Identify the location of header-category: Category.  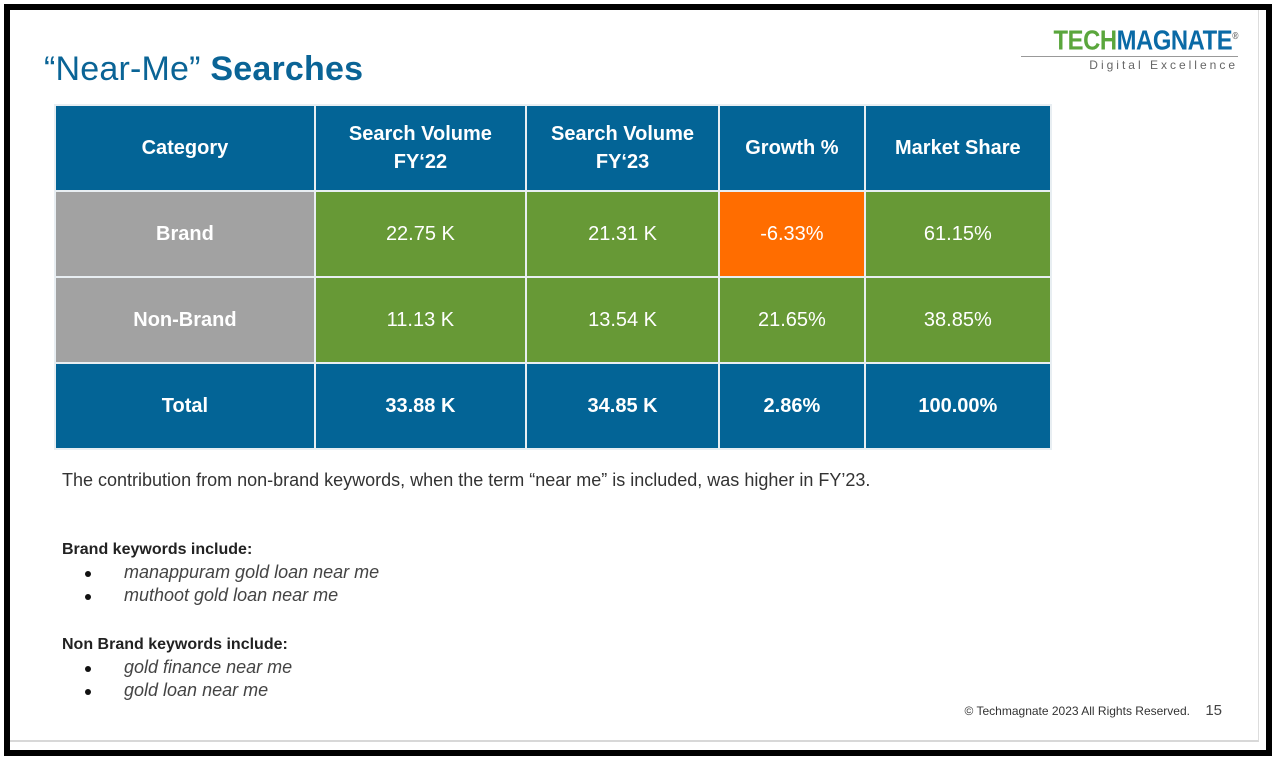
(185, 148).